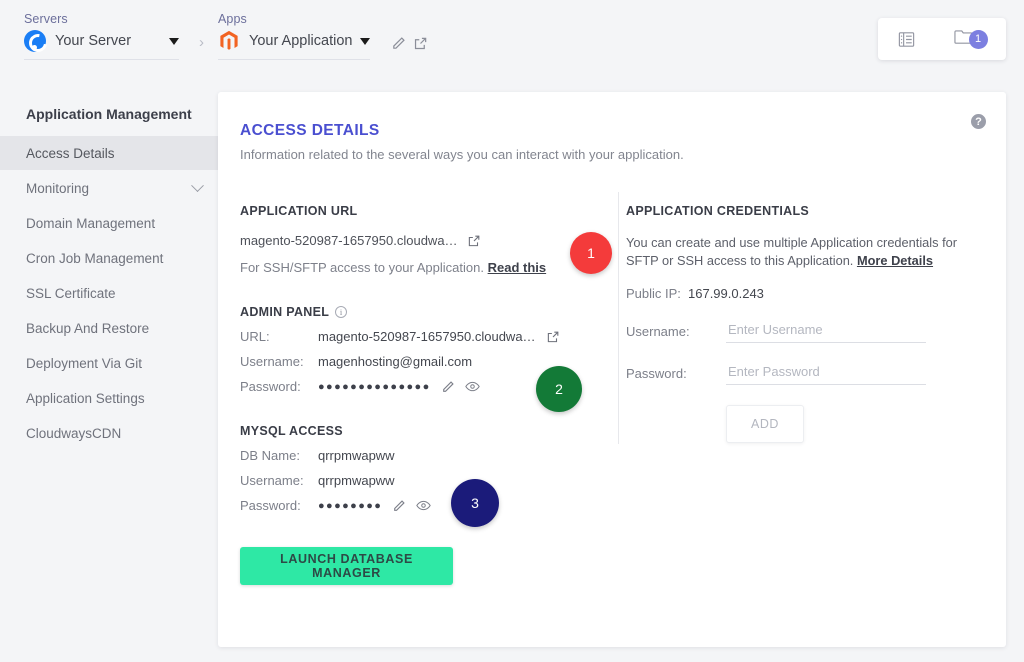 This screenshot has height=662, width=1024. What do you see at coordinates (978, 39) in the screenshot?
I see `notification-badge: 1` at bounding box center [978, 39].